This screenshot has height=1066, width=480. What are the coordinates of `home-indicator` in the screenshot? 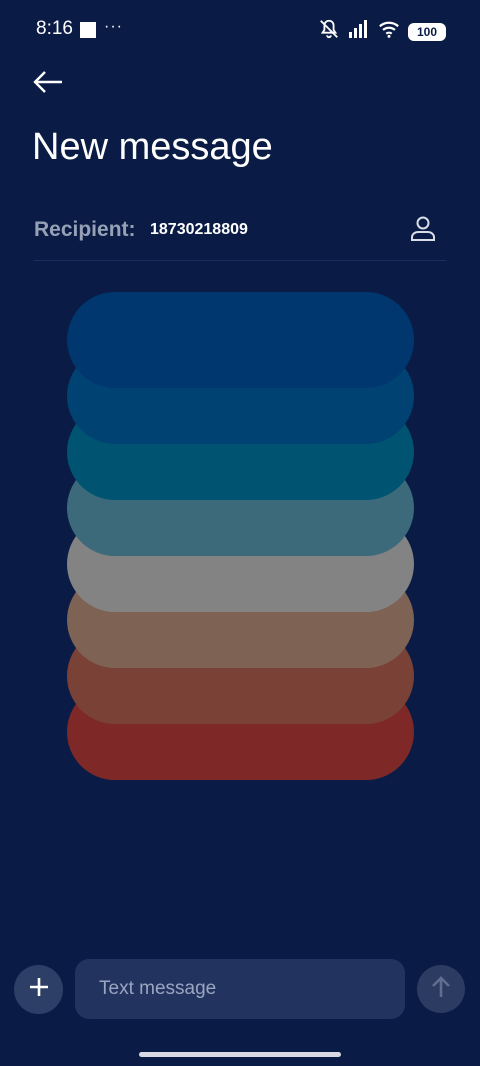 It's located at (240, 1054).